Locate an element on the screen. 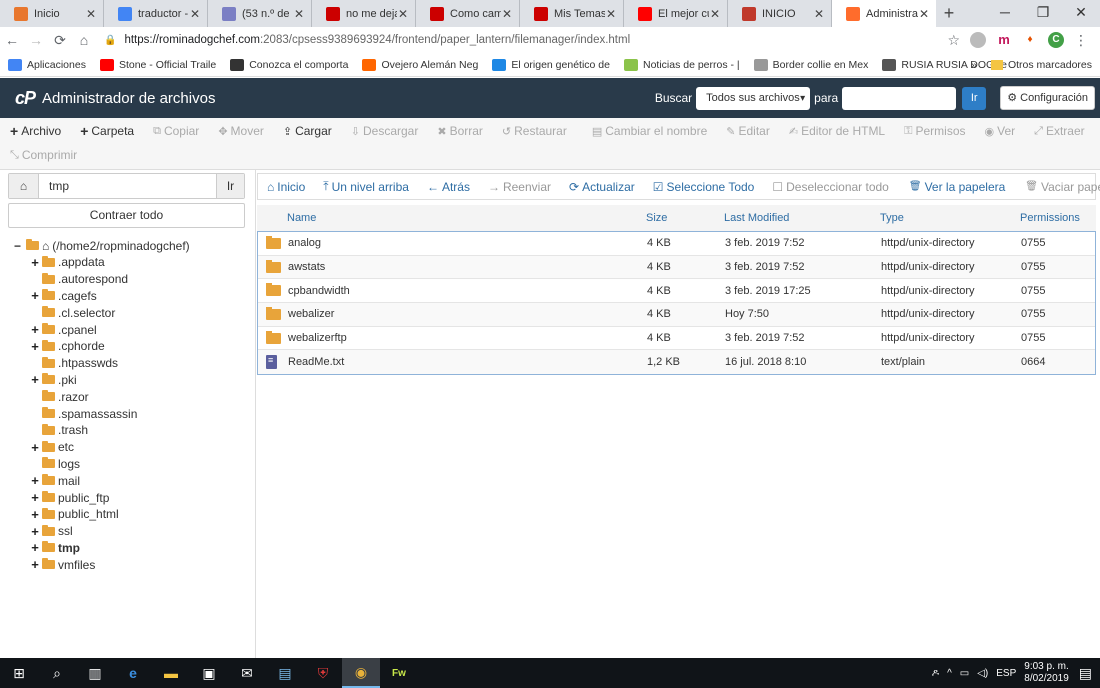 This screenshot has width=1100, height=688. extension-m-icon: m is located at coordinates (1004, 40).